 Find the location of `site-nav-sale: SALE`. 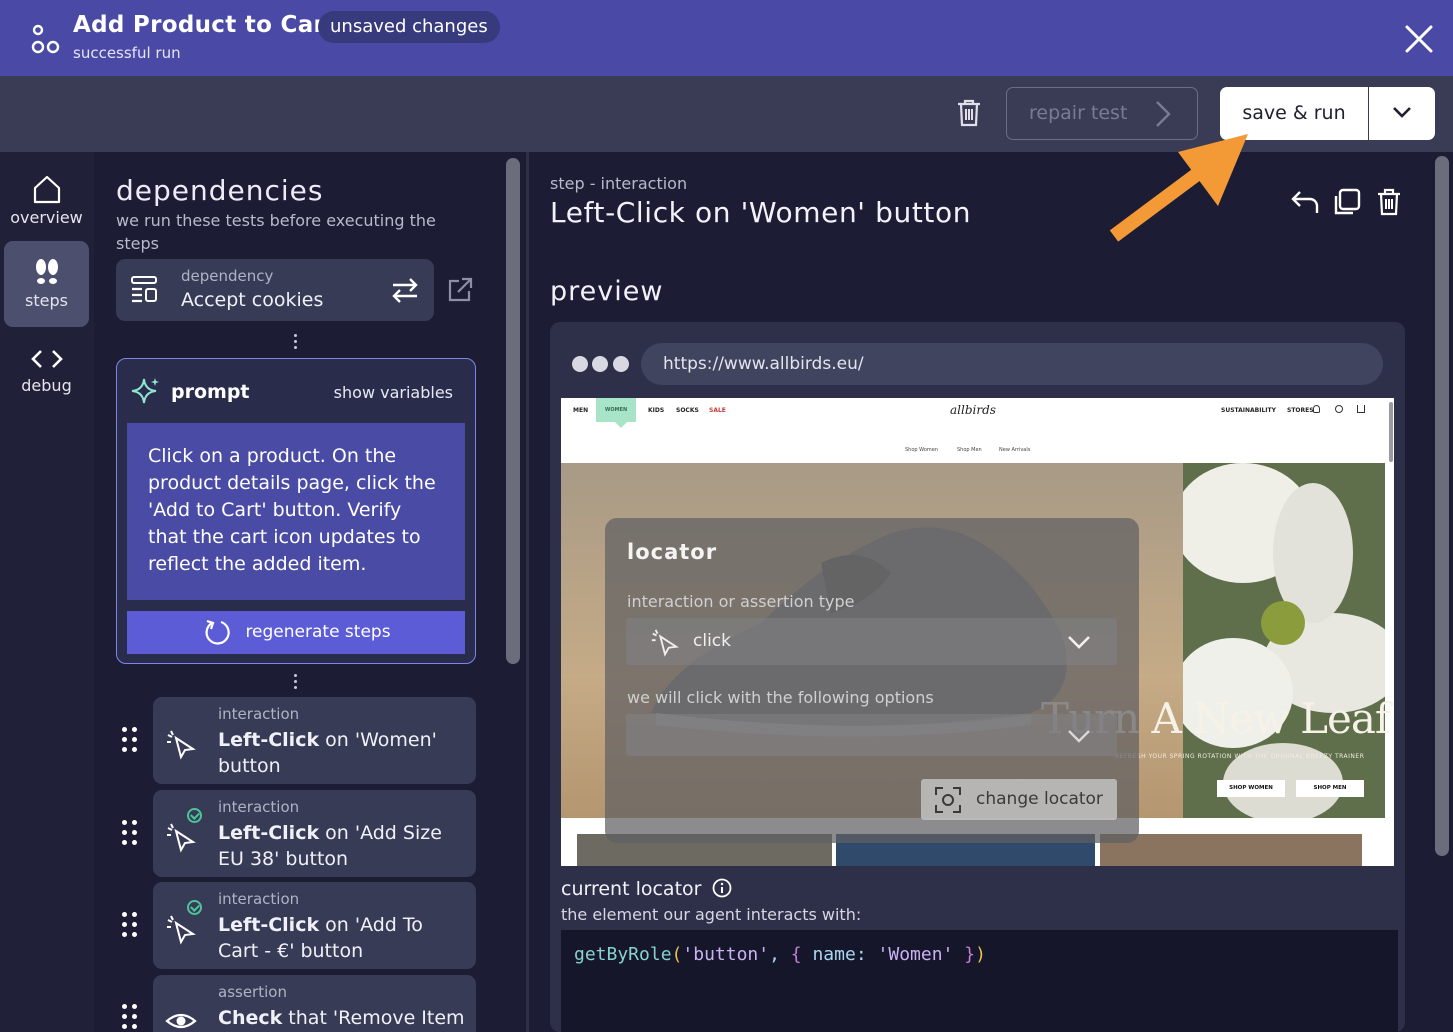

site-nav-sale: SALE is located at coordinates (717, 410).